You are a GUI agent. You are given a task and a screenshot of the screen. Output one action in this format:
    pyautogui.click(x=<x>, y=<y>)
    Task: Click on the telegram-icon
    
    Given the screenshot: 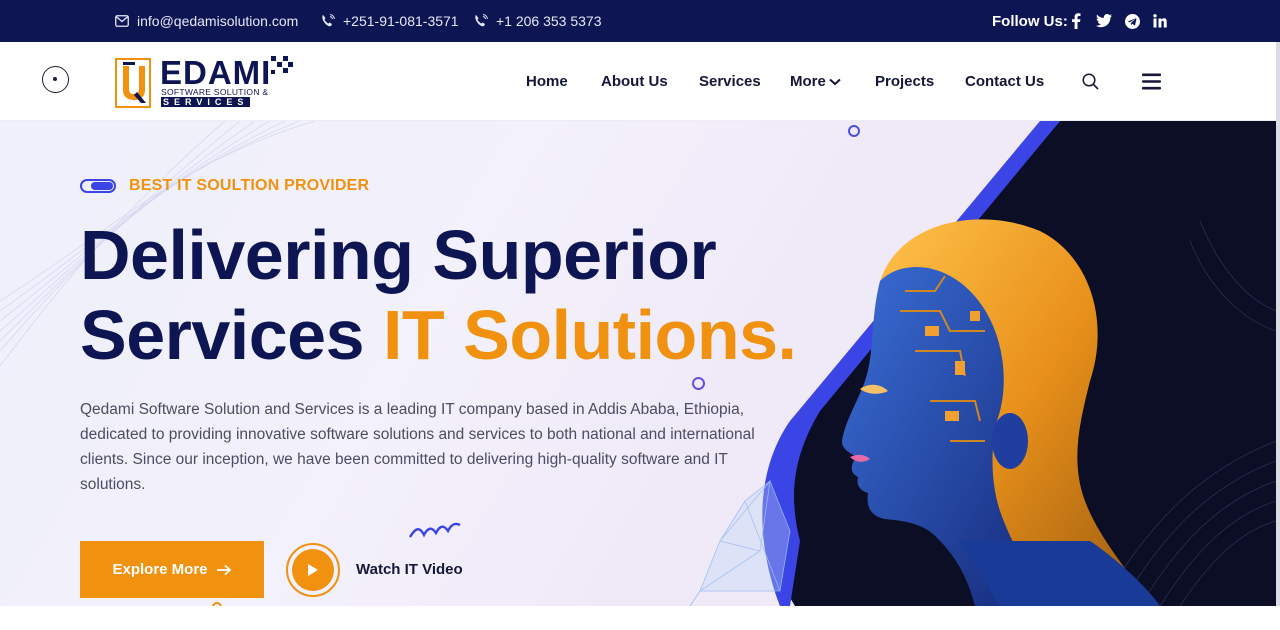 What is the action you would take?
    pyautogui.click(x=1132, y=21)
    